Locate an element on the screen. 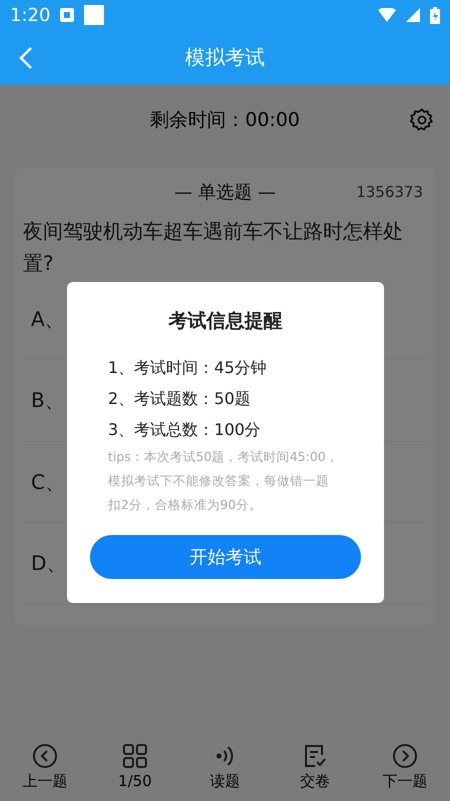 The height and width of the screenshot is (801, 450). chevron-left-circle-icon is located at coordinates (45, 756).